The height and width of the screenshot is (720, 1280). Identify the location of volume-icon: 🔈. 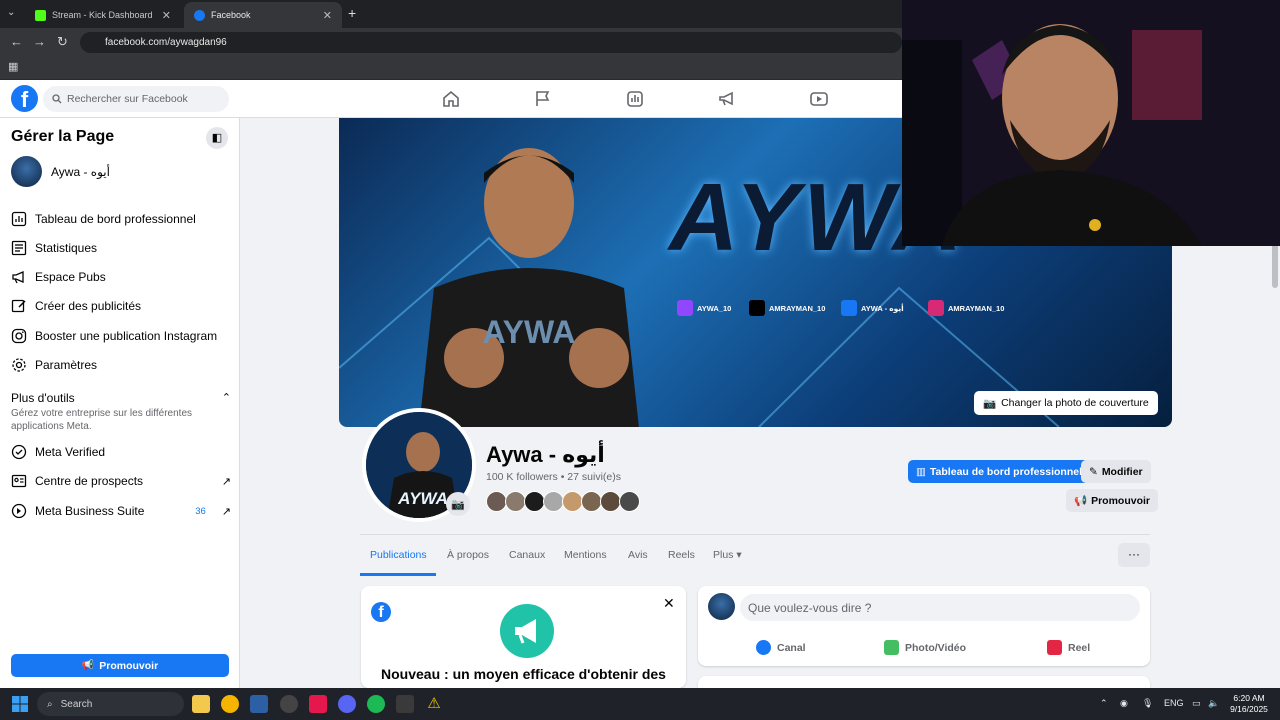
(1213, 703).